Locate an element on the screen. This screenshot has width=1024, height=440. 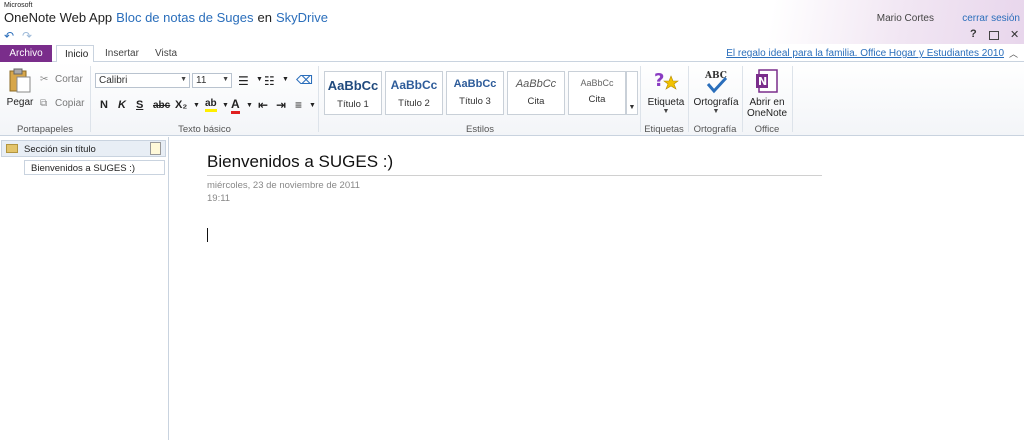
popout-icon is located at coordinates (994, 35).